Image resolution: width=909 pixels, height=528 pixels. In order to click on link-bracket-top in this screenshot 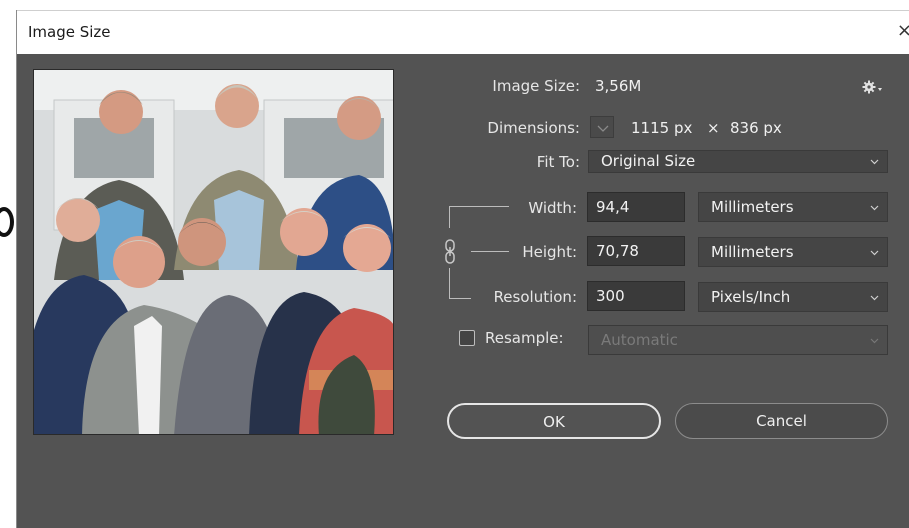, I will do `click(449, 217)`.